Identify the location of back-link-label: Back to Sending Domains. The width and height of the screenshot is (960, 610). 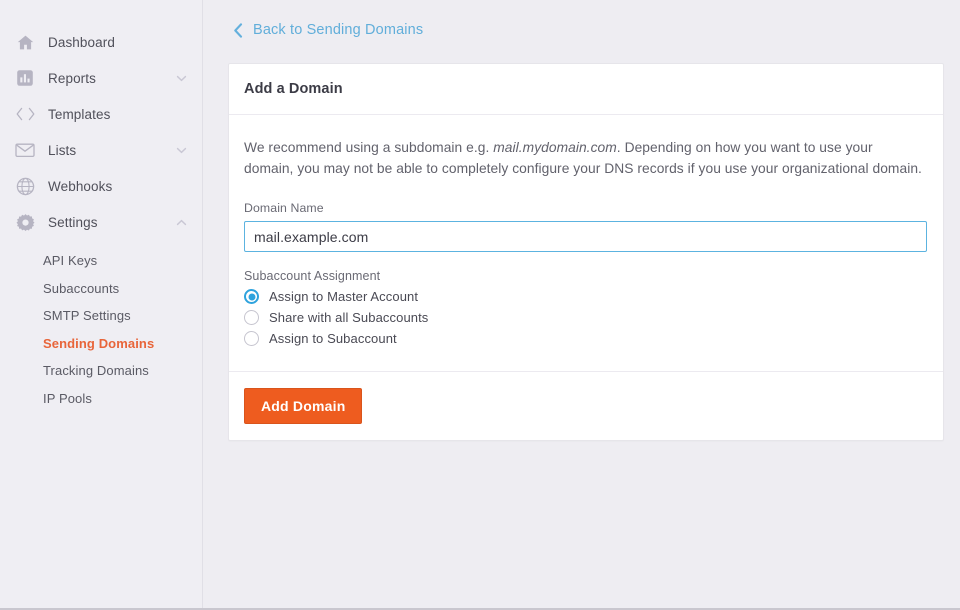
(338, 30).